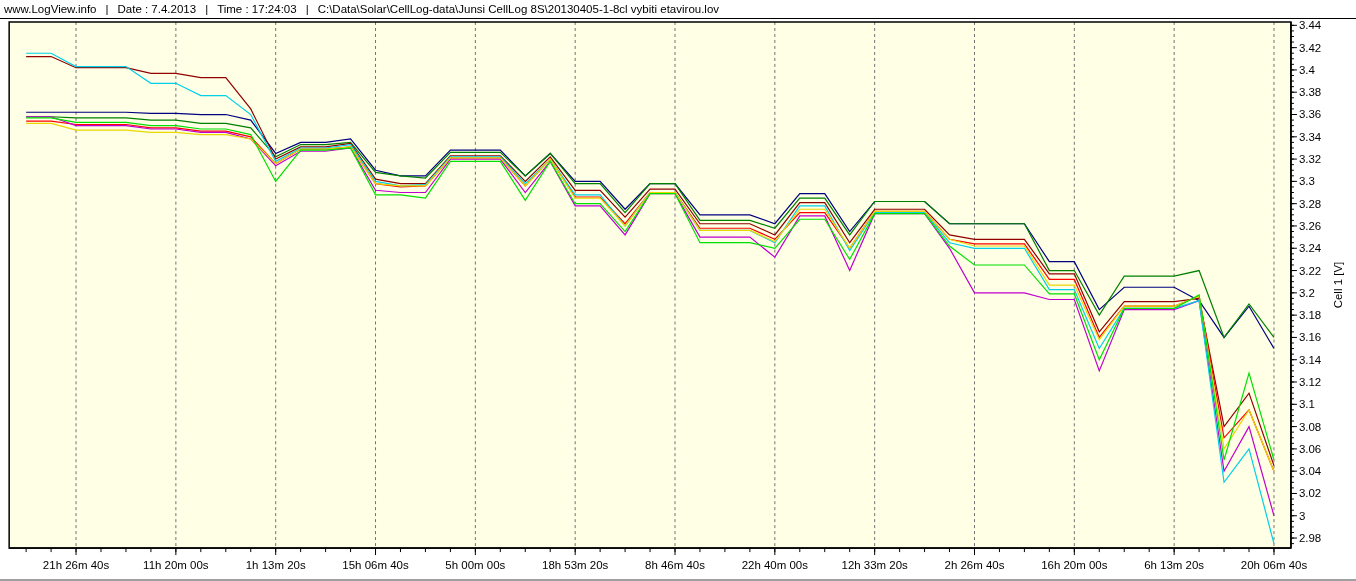 This screenshot has width=1356, height=581. I want to click on file-path: C:\Data\Solar\CellLog-data\Junsi CellLog 8S\20130405-1-8cl vybiti etavirou.lov, so click(518, 9).